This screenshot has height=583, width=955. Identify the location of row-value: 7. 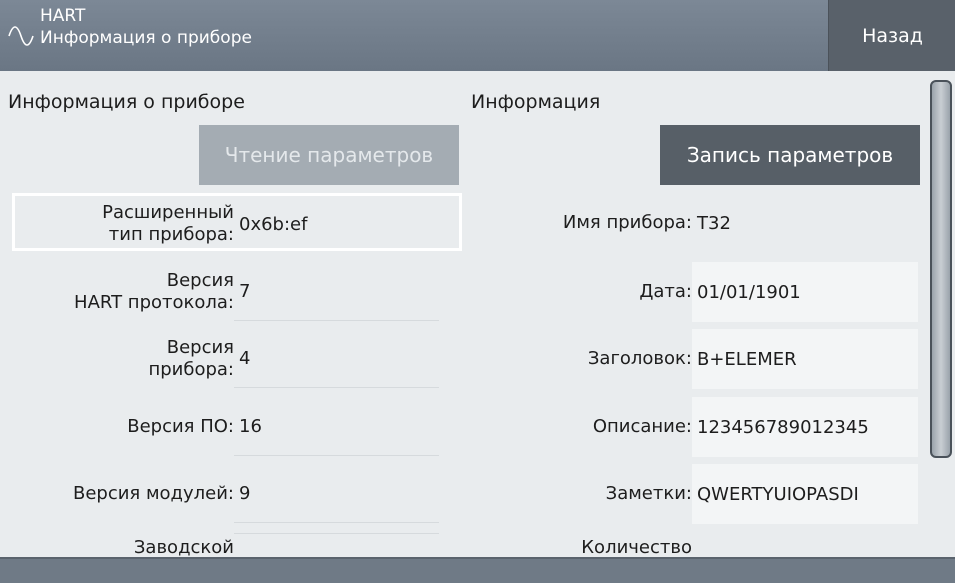
(336, 292).